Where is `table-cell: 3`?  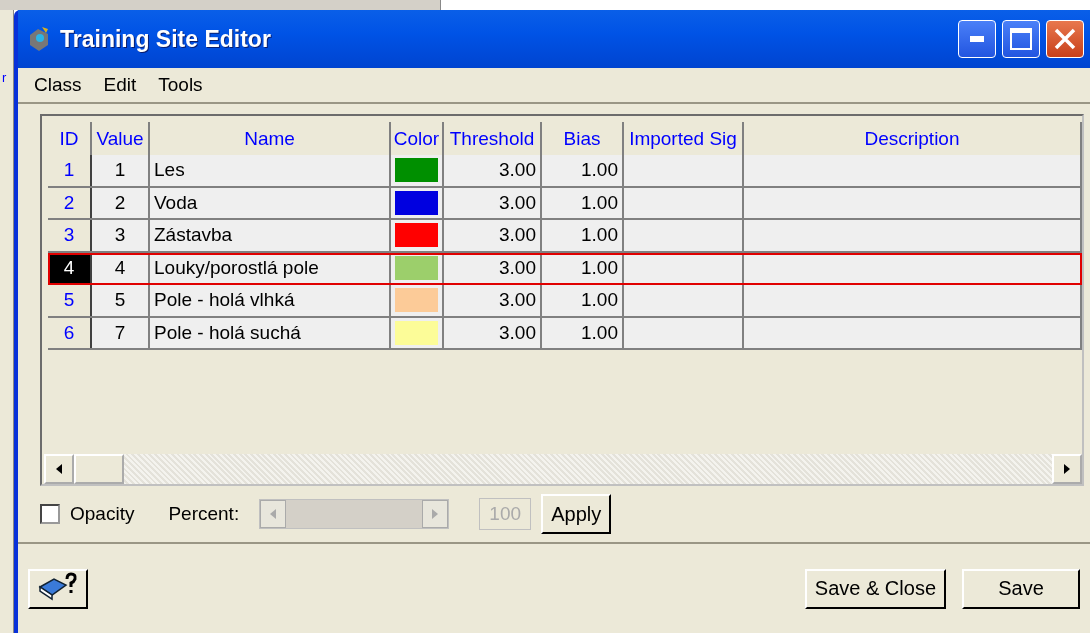
table-cell: 3 is located at coordinates (121, 235).